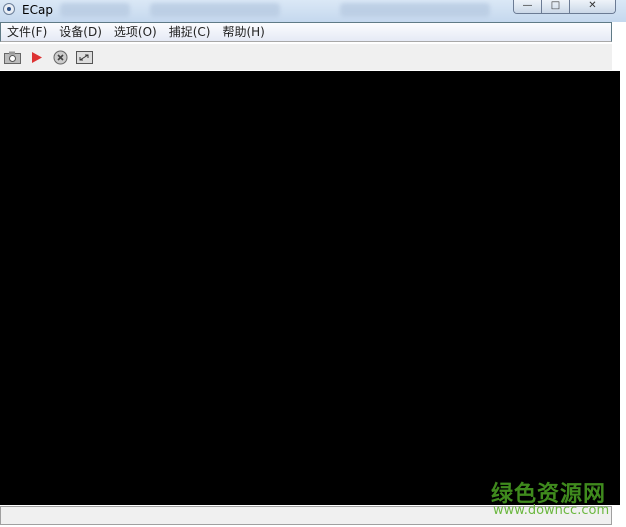 The width and height of the screenshot is (626, 527). I want to click on menu-file: 文件(F), so click(27, 32).